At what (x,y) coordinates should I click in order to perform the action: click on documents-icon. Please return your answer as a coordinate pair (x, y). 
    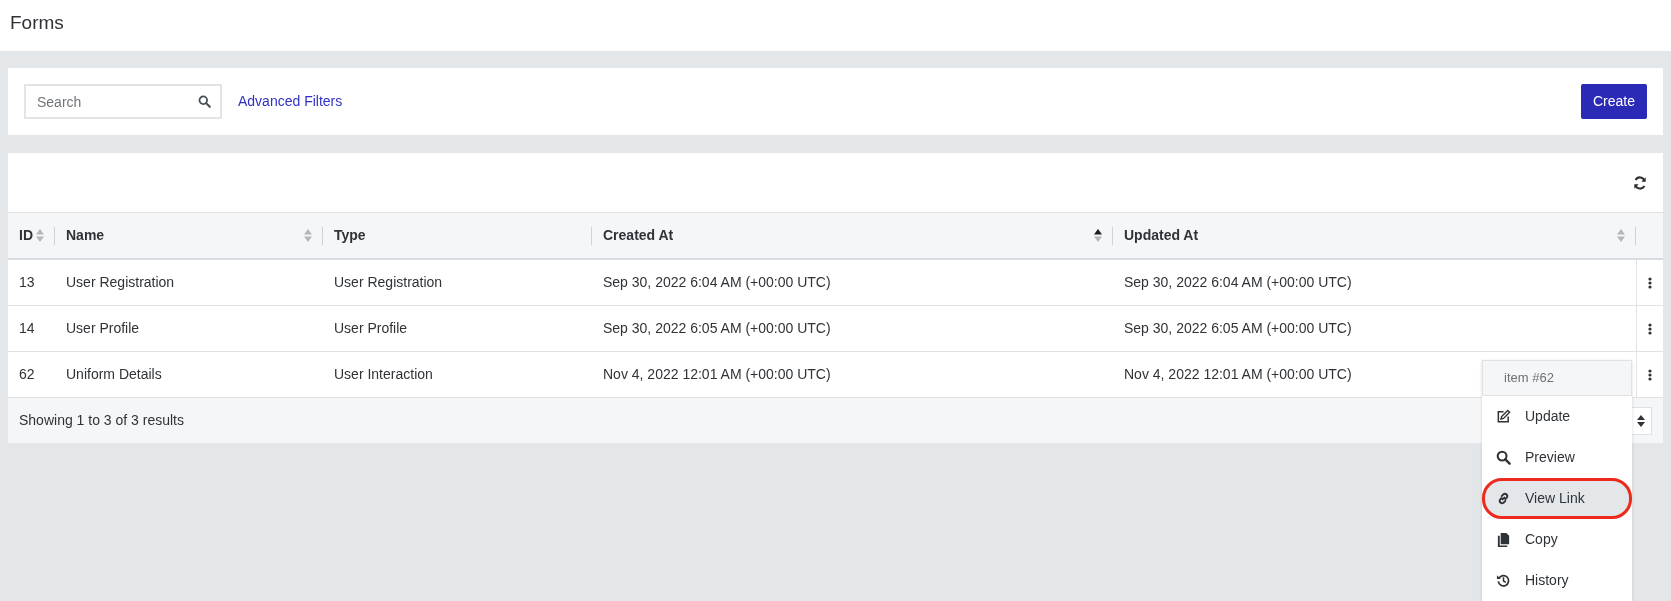
    Looking at the image, I should click on (1503, 539).